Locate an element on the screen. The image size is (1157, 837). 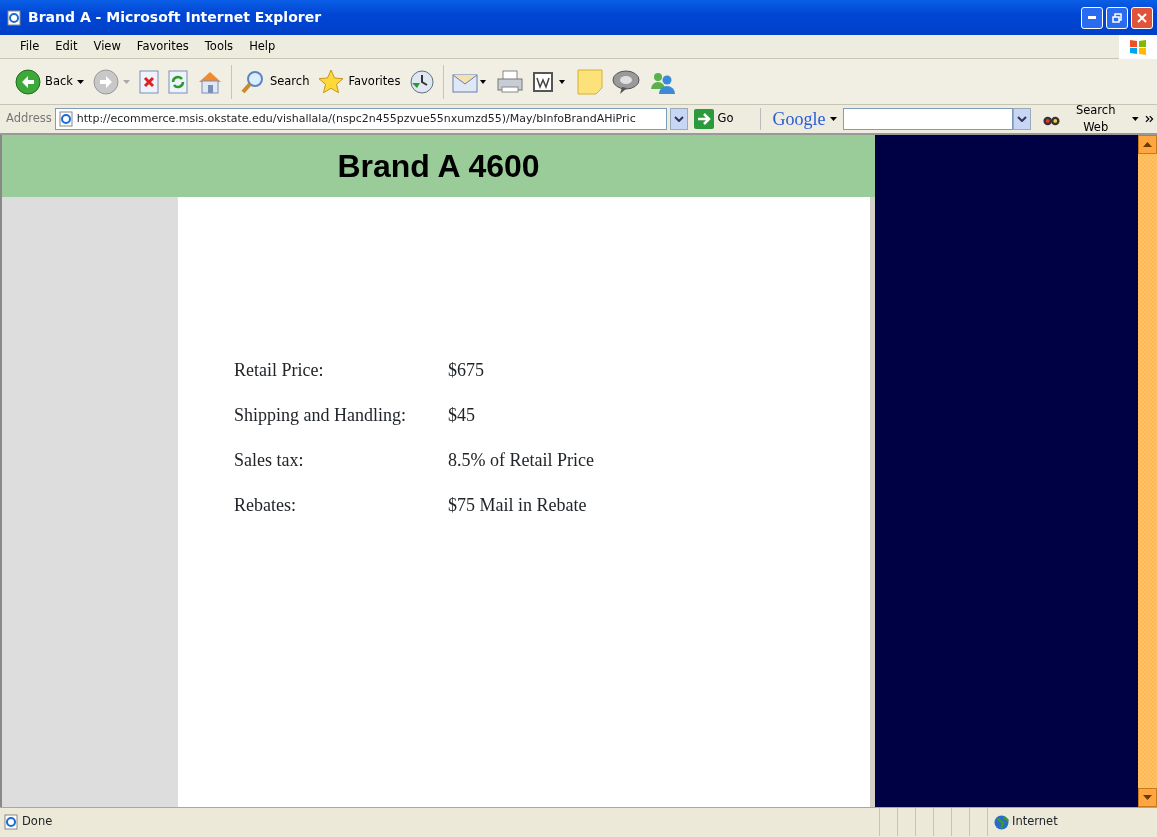
field-value: $75 Mail in Rebate is located at coordinates (517, 505).